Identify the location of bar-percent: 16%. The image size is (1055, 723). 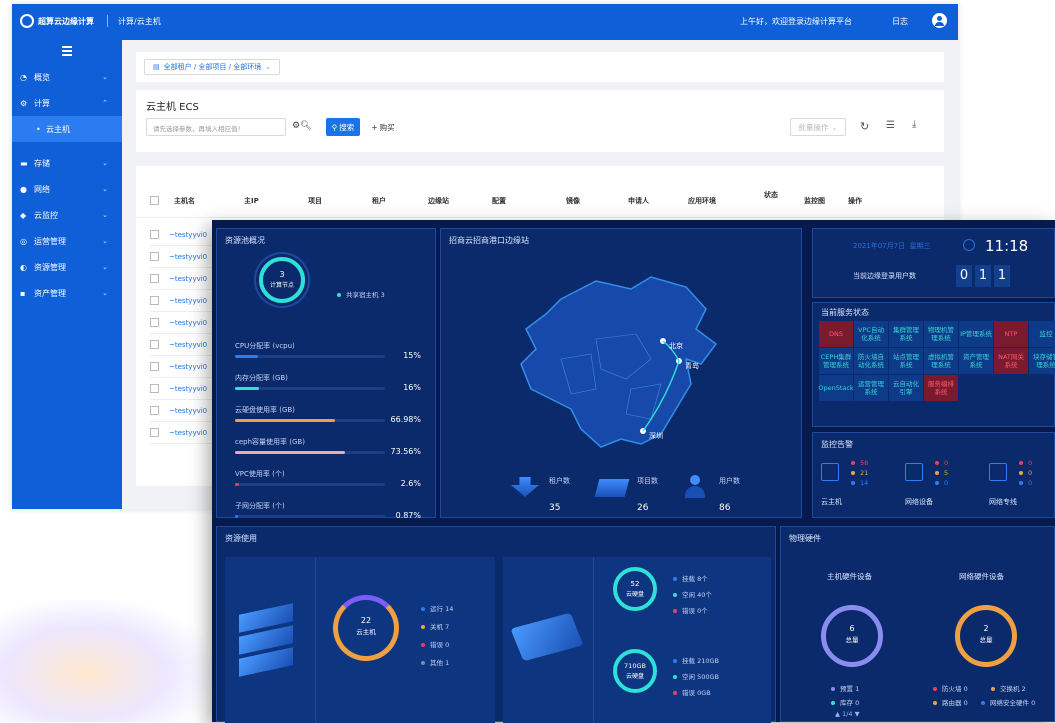
(412, 387).